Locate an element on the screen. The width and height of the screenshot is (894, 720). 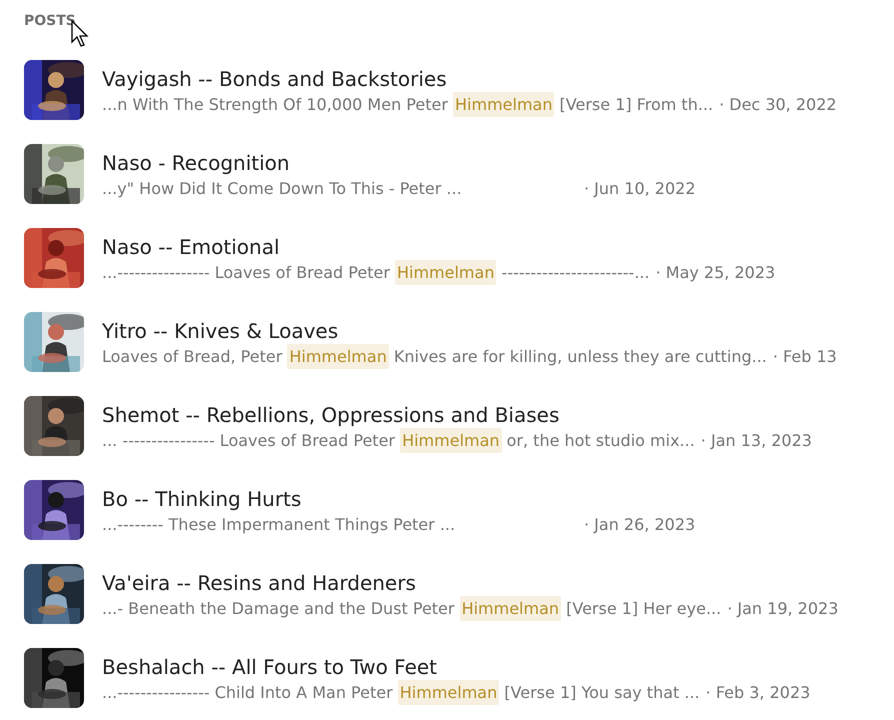
post-title: Va'eira -- Resins and Hardeners is located at coordinates (470, 582).